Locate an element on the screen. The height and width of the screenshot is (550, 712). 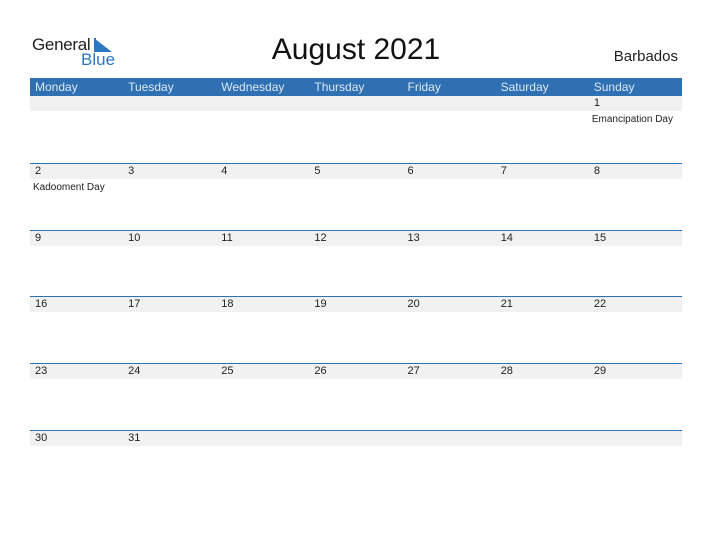
weekday-thursday: Thursday is located at coordinates (339, 87).